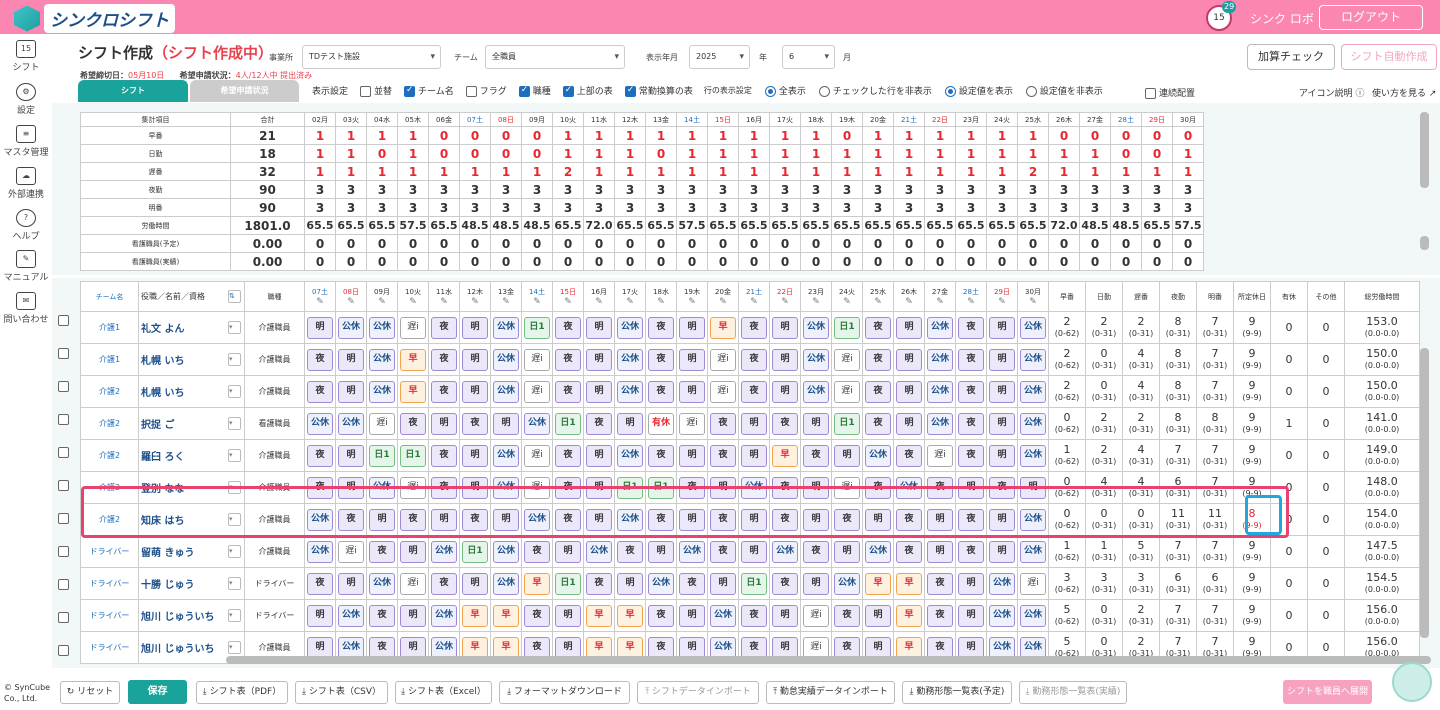 The image size is (1440, 710). Describe the element at coordinates (234, 455) in the screenshot. I see `chevron-down-icon: ▾` at that location.